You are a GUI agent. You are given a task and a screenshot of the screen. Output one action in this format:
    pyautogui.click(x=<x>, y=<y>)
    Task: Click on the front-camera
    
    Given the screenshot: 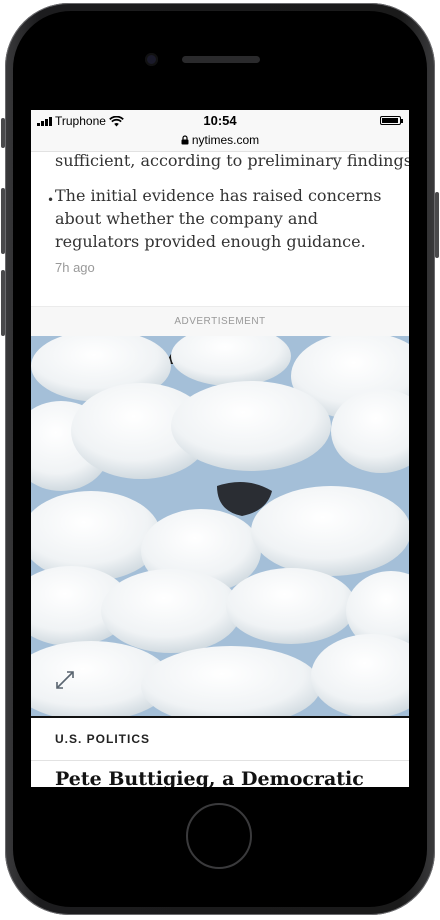 What is the action you would take?
    pyautogui.click(x=151, y=59)
    